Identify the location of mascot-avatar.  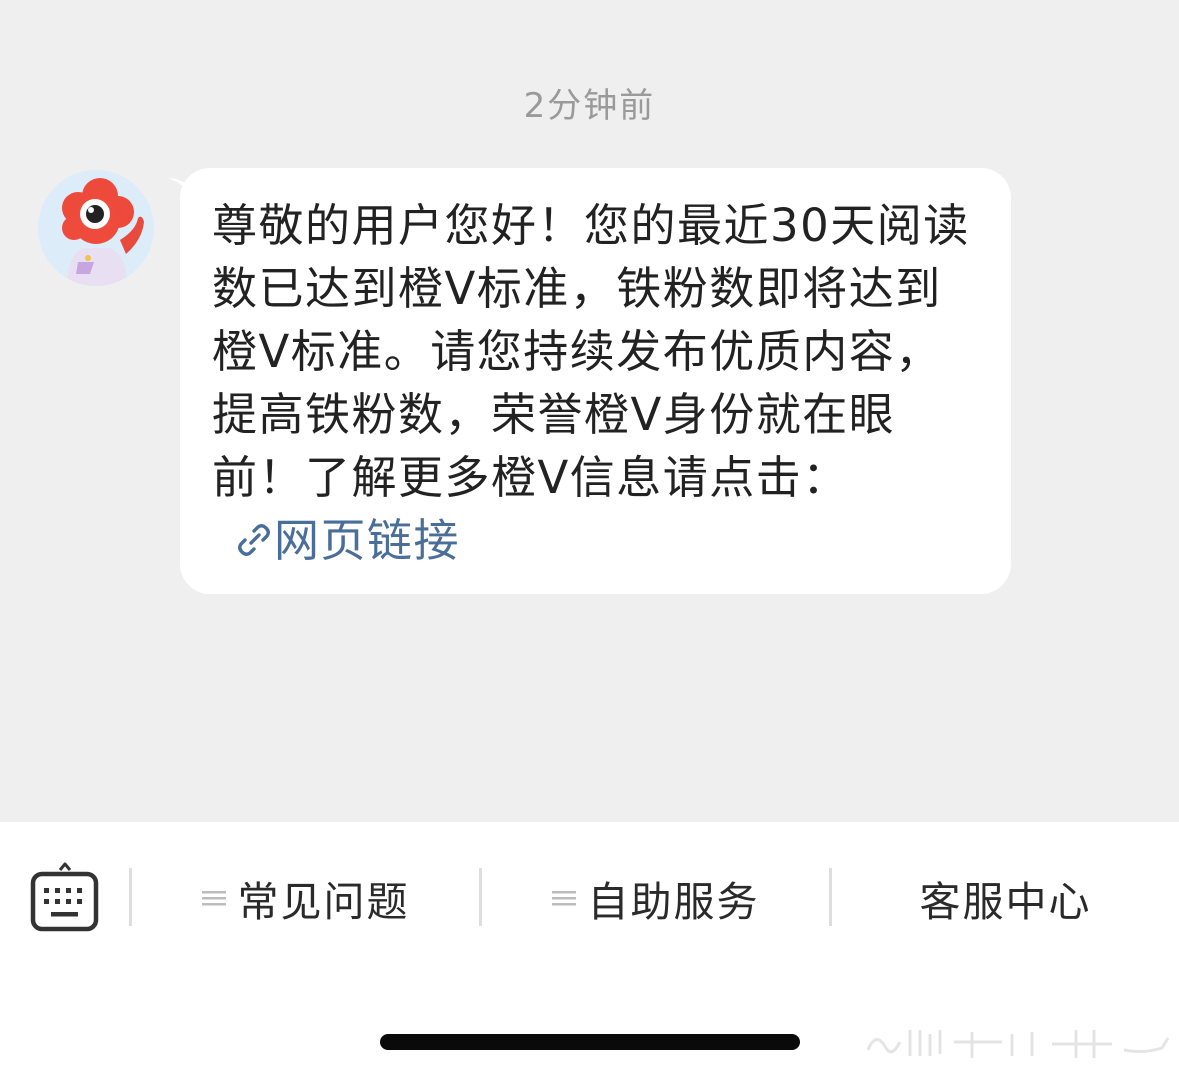
(96, 228).